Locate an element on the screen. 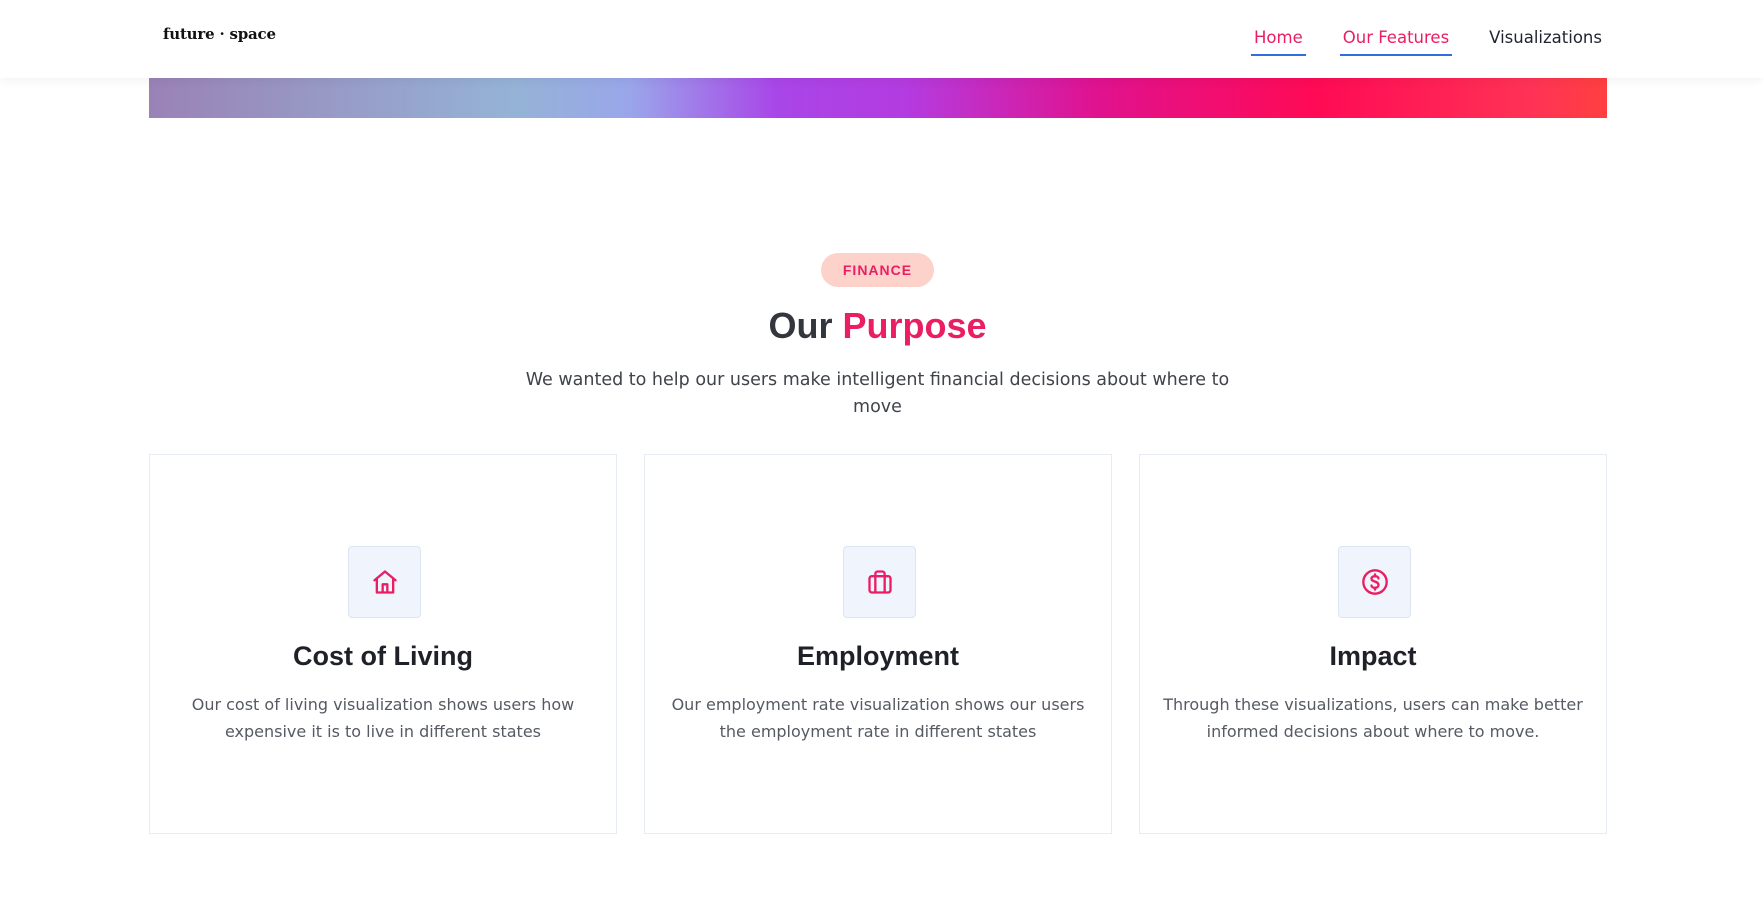 The width and height of the screenshot is (1763, 898). section-title-accent: Purpose is located at coordinates (914, 325).